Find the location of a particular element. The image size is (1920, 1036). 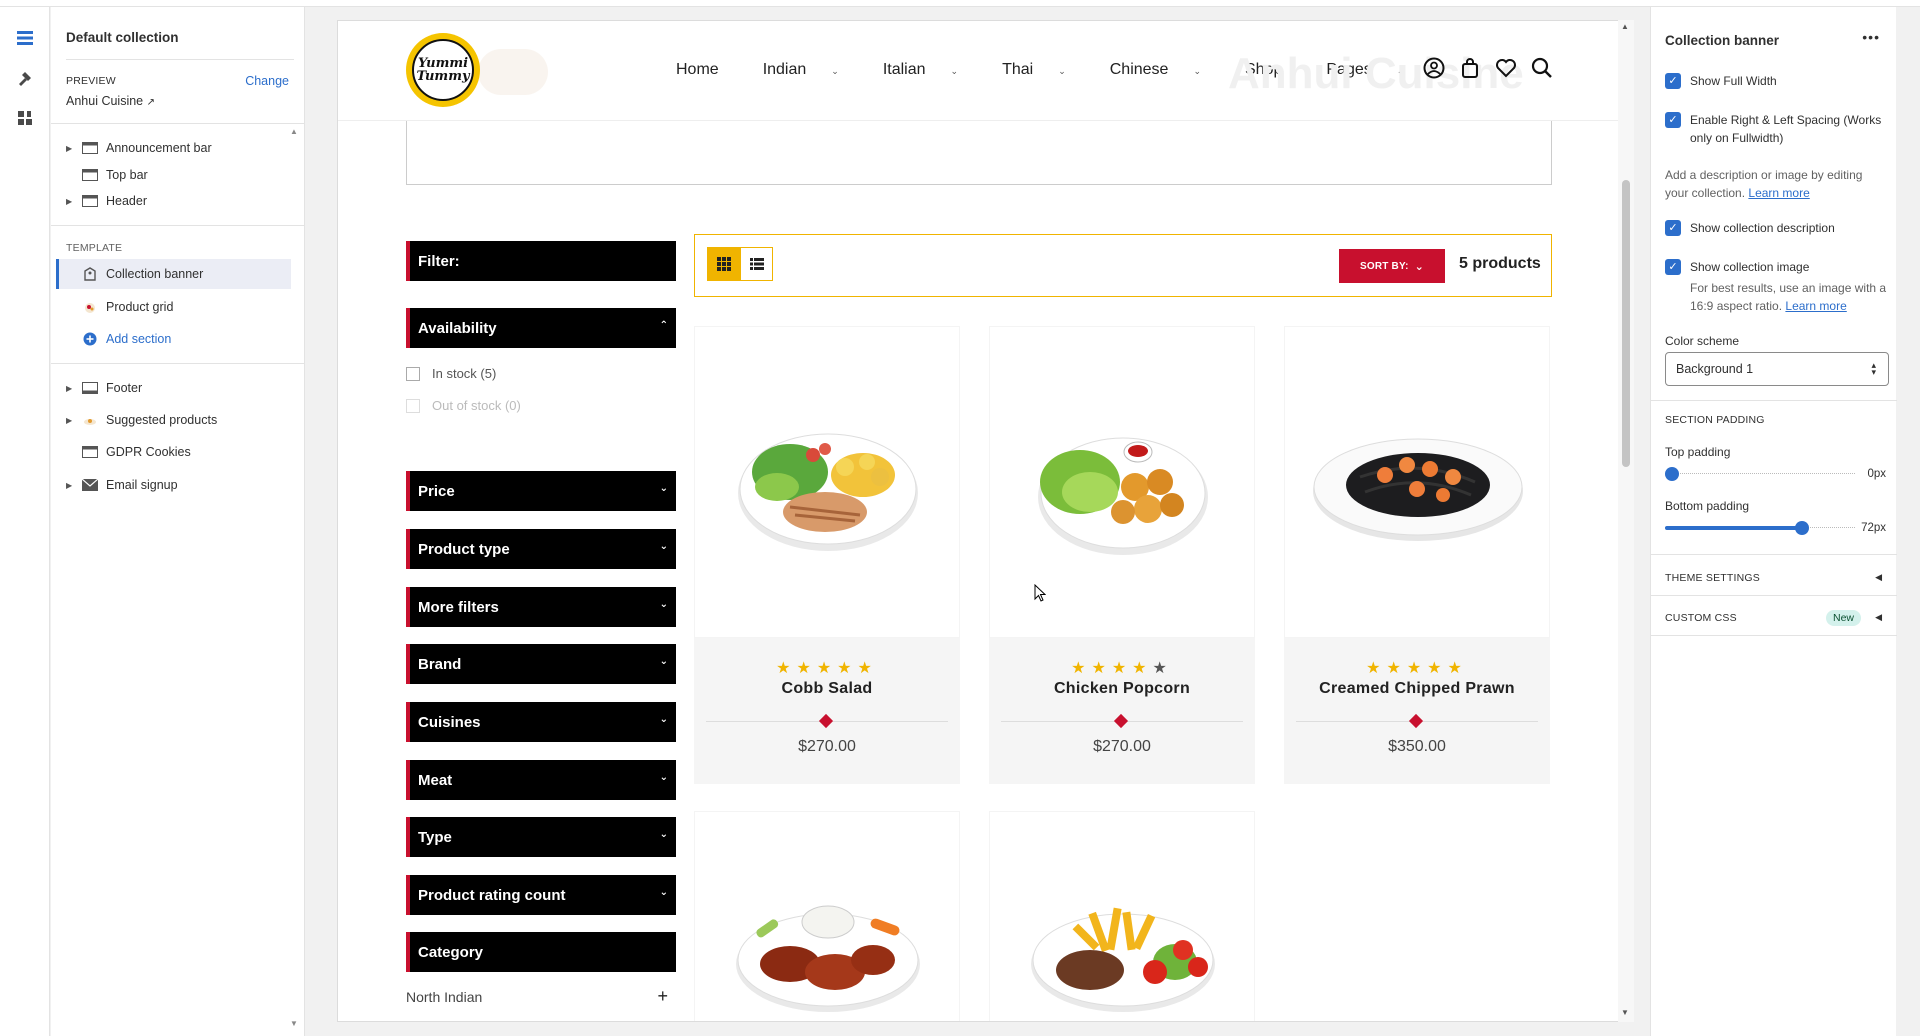

custom-css-toggle: CUSTOM CSS is located at coordinates (1701, 618).